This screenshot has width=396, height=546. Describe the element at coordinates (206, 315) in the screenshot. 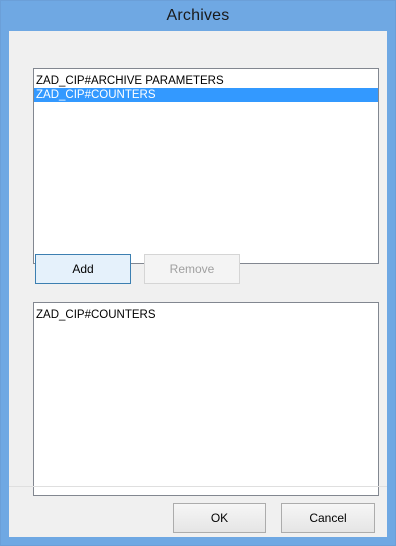

I see `list-item-selected-counters: ZAD_CIP#COUNTERS` at that location.